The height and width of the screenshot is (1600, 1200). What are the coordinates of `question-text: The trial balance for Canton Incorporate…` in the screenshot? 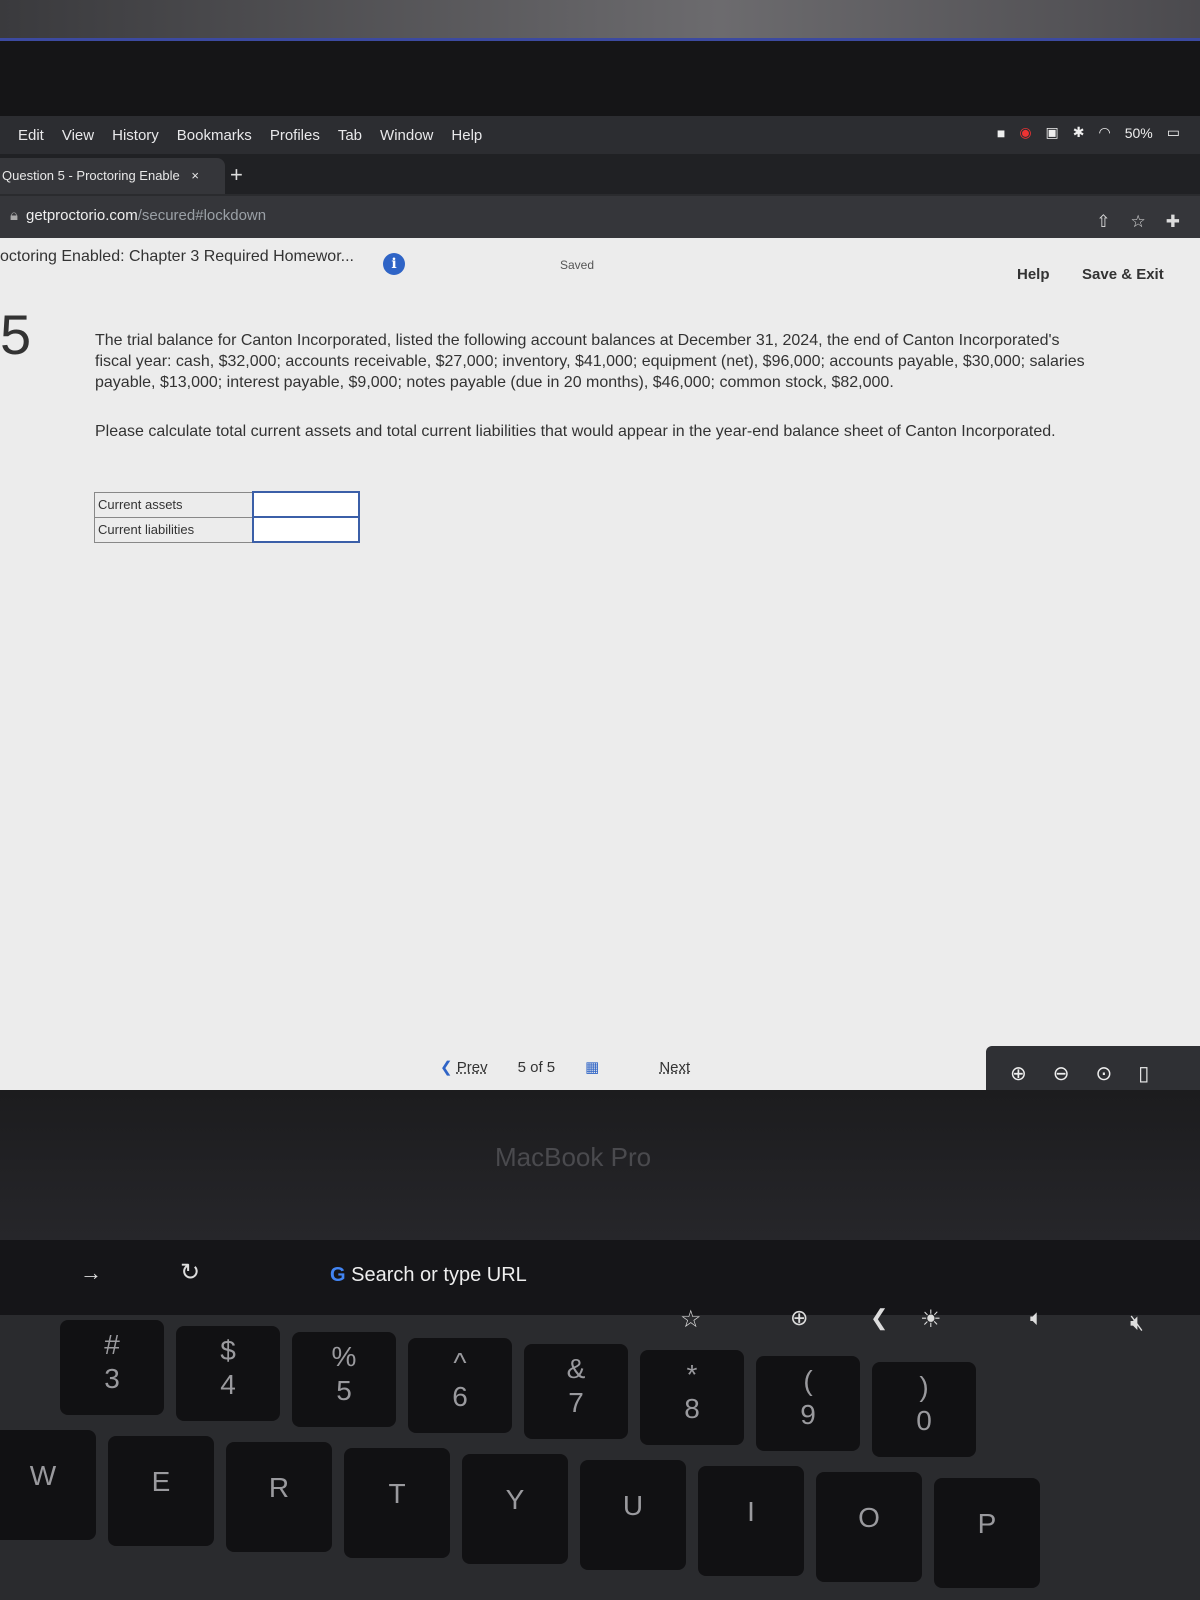 It's located at (590, 361).